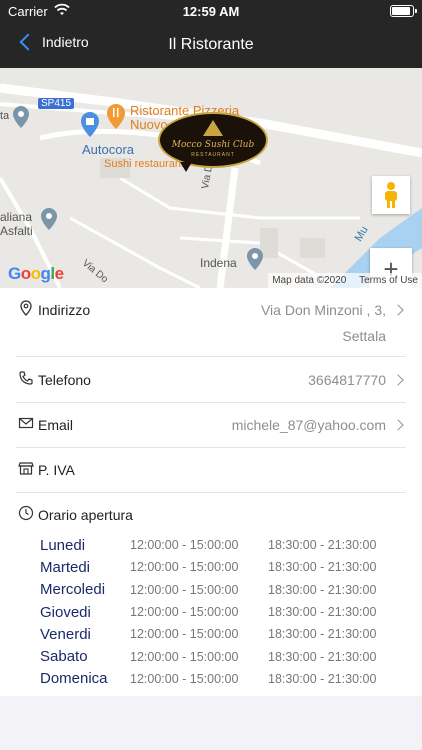 This screenshot has height=750, width=422. I want to click on shopping-pin-icon, so click(90, 124).